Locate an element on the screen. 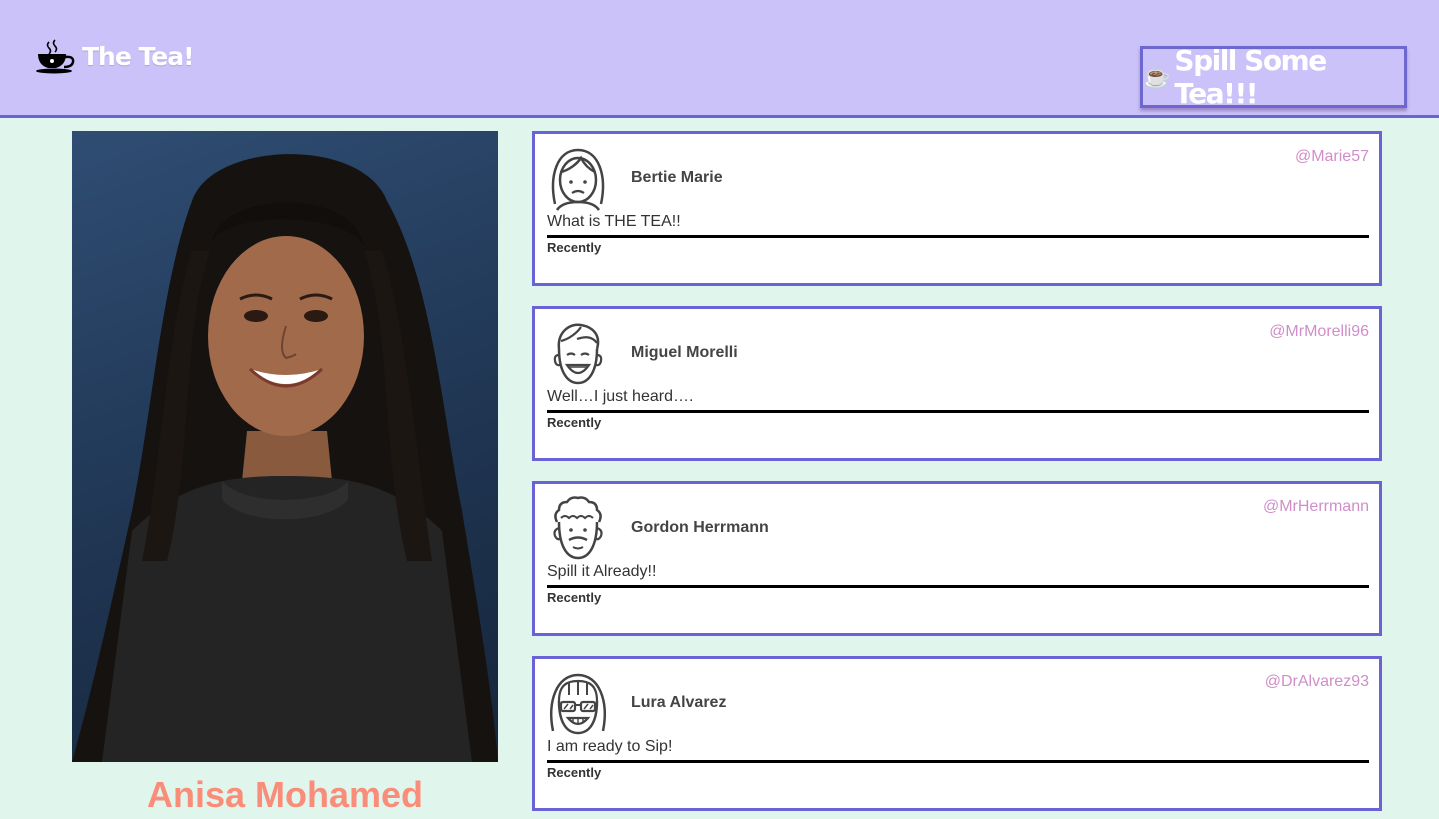  app-title: The Tea! is located at coordinates (138, 56).